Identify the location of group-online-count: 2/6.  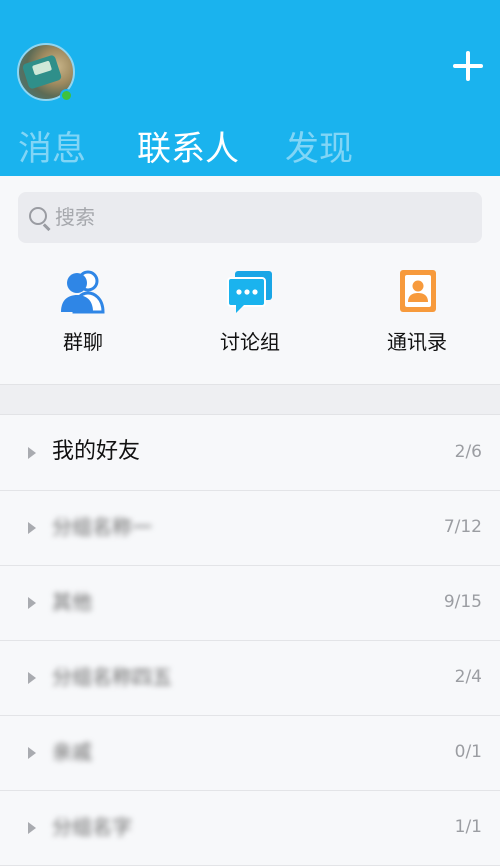
(468, 452).